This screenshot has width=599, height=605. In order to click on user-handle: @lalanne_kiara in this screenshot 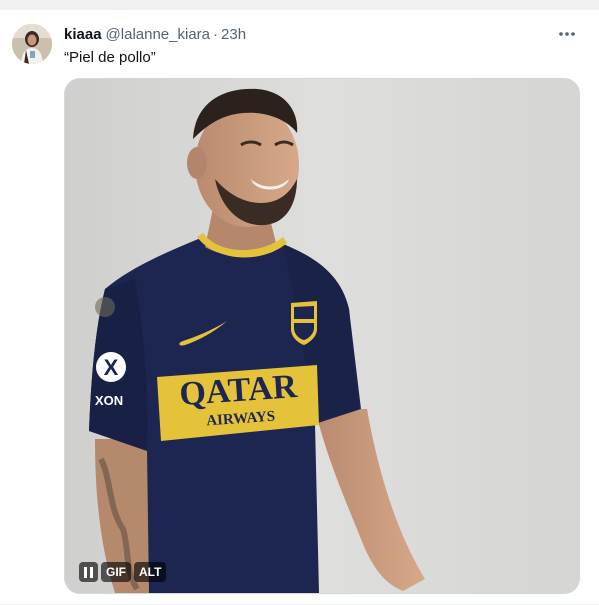, I will do `click(158, 34)`.